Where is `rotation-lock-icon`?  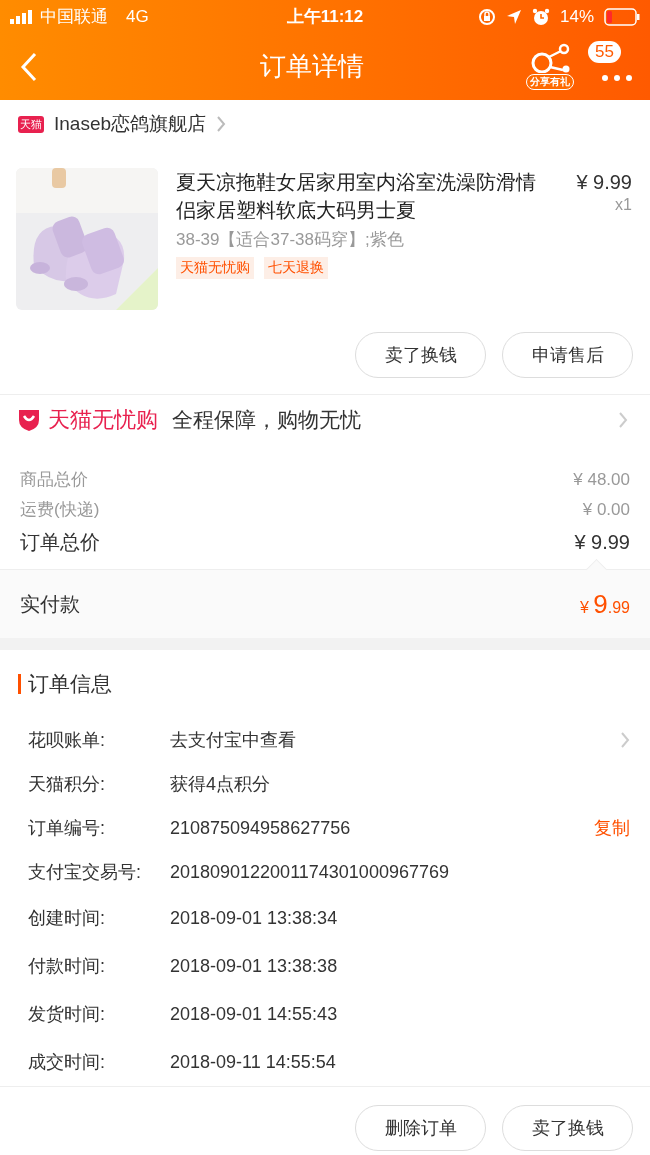 rotation-lock-icon is located at coordinates (486, 16).